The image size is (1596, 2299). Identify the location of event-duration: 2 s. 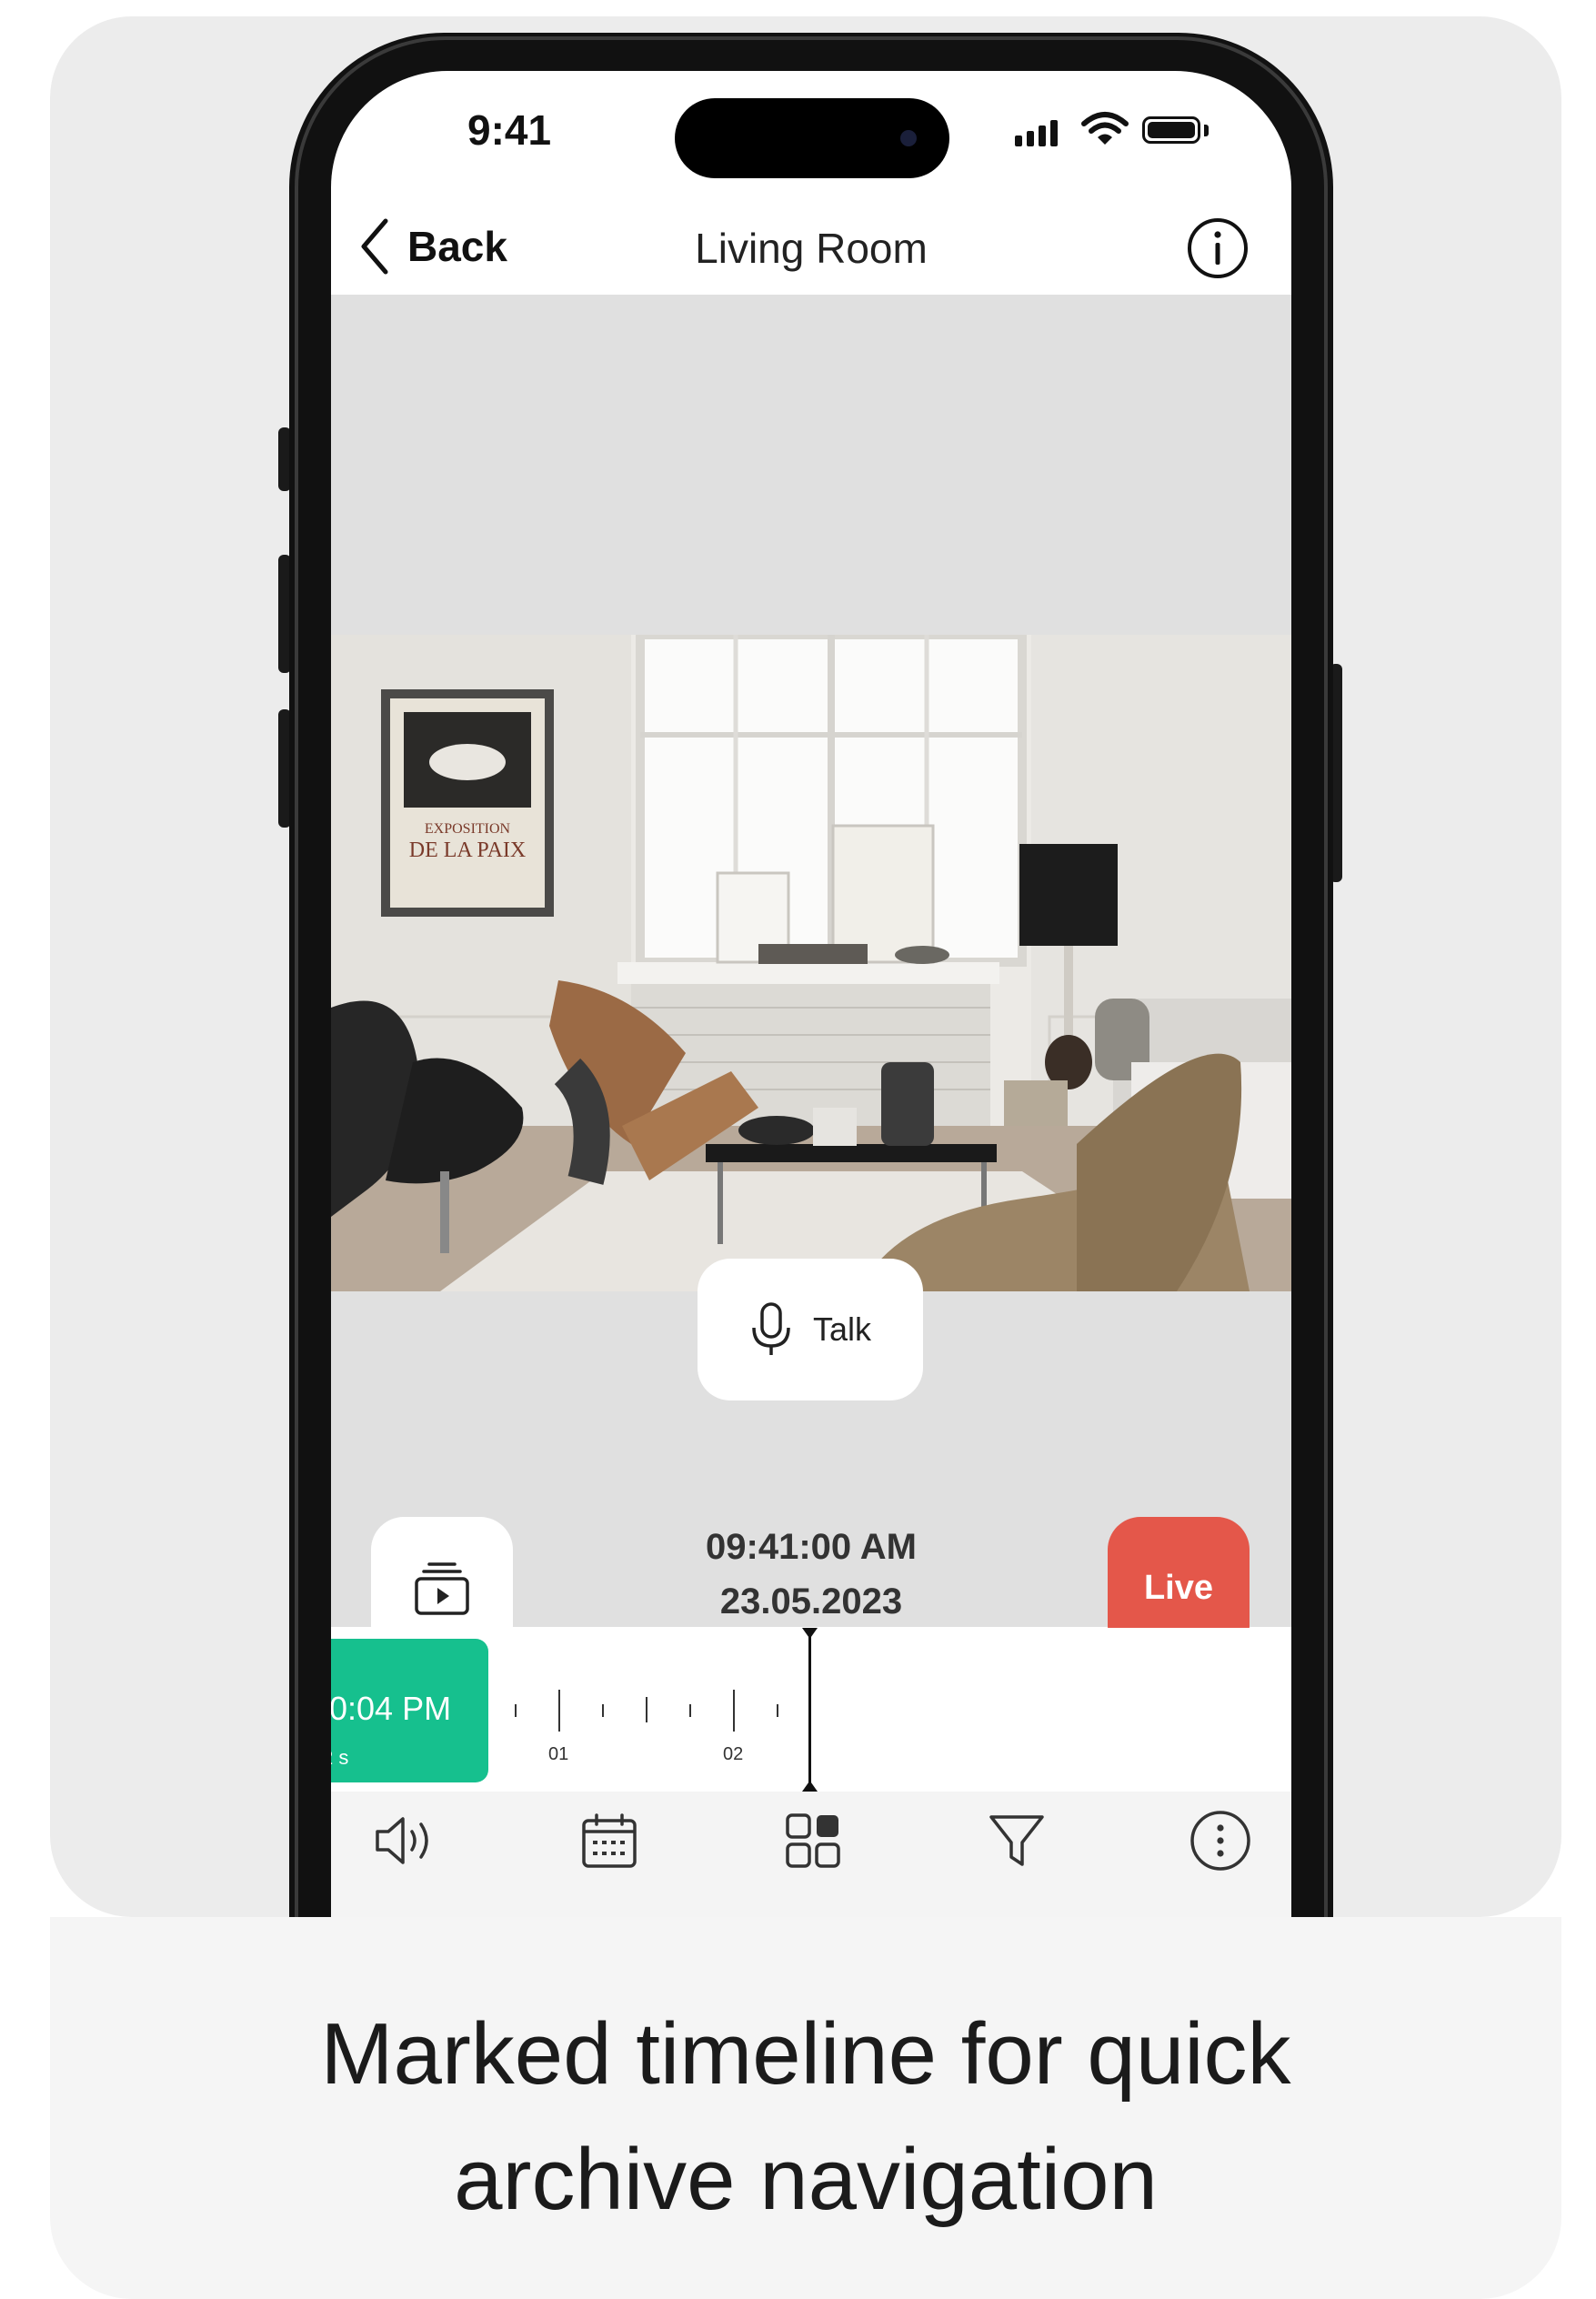
(340, 1757).